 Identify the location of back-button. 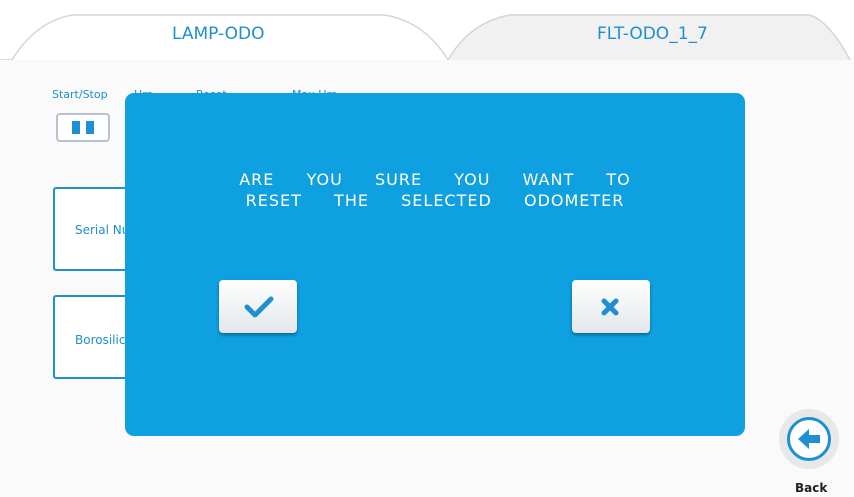
(809, 439).